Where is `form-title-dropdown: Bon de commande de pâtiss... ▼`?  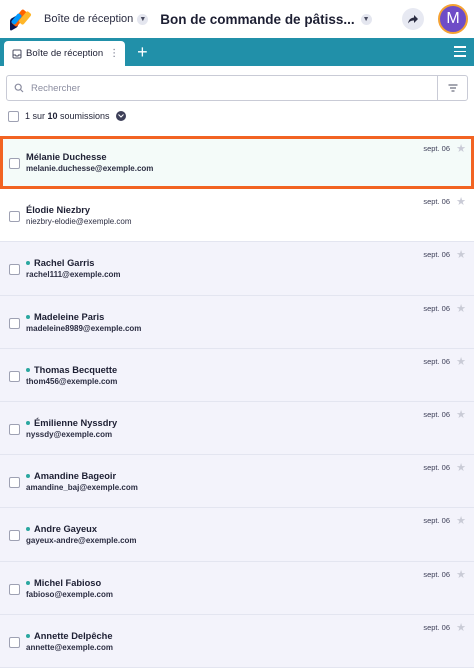
form-title-dropdown: Bon de commande de pâtiss... ▼ is located at coordinates (266, 19).